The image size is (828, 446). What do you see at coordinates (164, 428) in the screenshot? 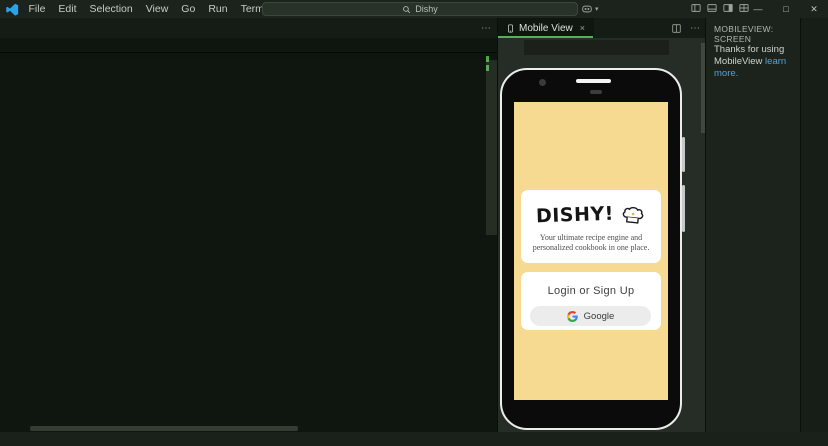
I see `horizontal-scrollbar` at bounding box center [164, 428].